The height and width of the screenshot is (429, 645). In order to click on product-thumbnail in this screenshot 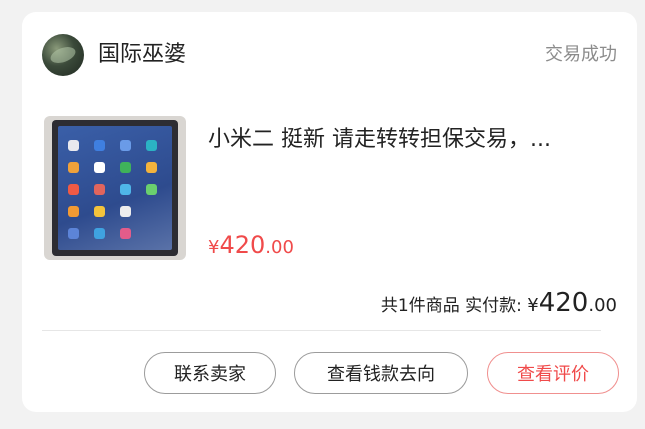, I will do `click(115, 188)`.